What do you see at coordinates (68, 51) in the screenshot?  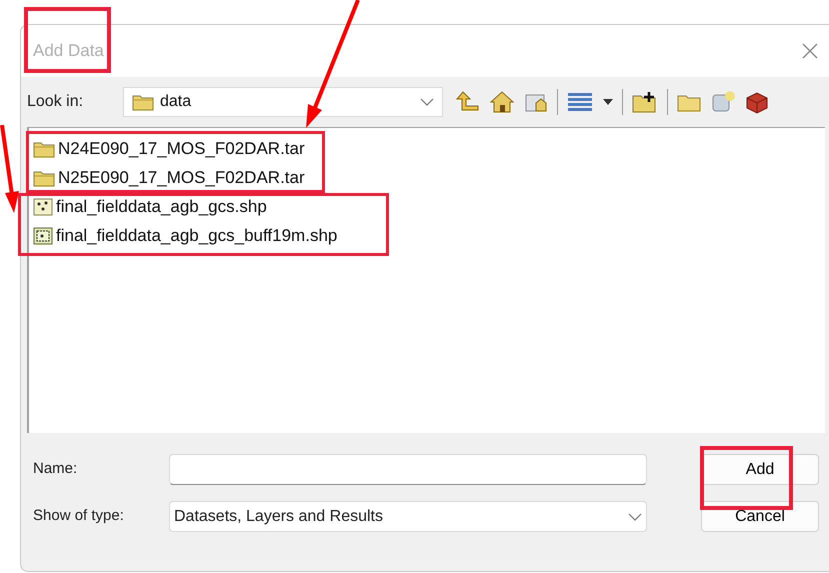 I see `window-title: Add Data` at bounding box center [68, 51].